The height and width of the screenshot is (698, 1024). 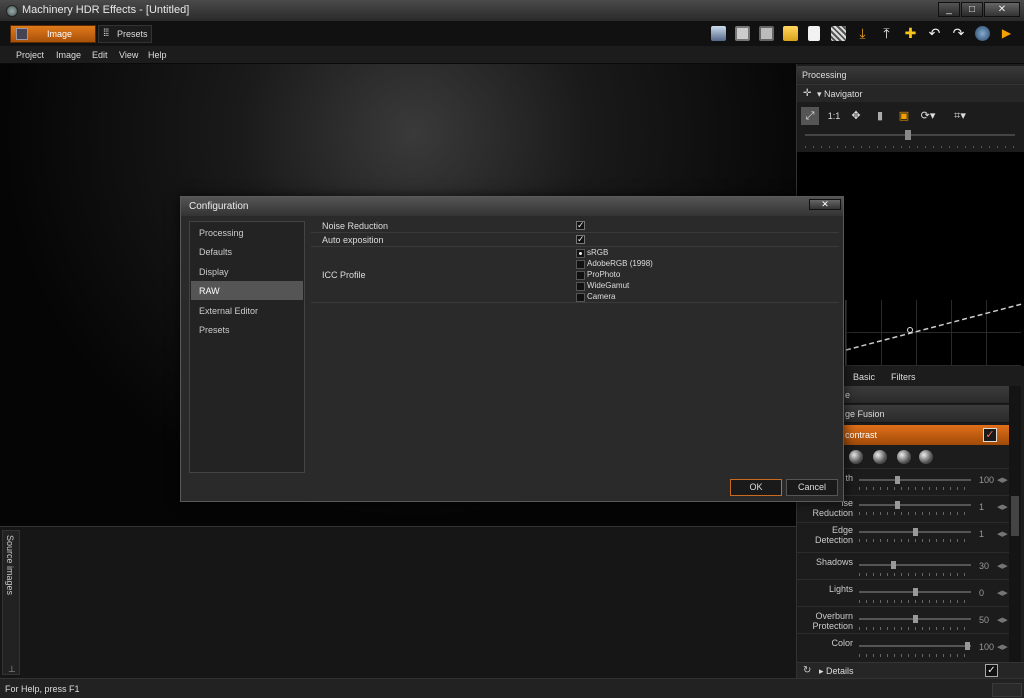 I want to click on category-defaults: Defaults, so click(x=247, y=251).